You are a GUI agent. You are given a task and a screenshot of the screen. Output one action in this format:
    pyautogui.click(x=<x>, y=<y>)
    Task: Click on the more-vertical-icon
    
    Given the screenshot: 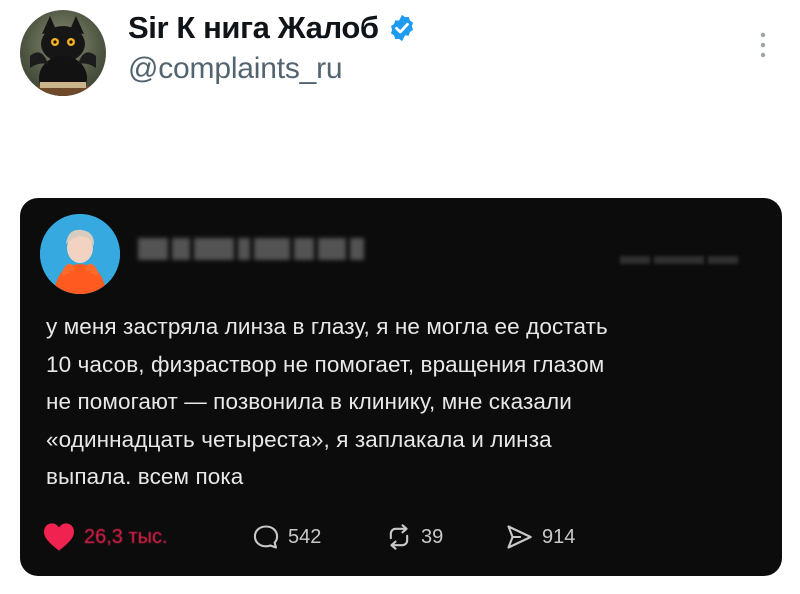 What is the action you would take?
    pyautogui.click(x=763, y=45)
    